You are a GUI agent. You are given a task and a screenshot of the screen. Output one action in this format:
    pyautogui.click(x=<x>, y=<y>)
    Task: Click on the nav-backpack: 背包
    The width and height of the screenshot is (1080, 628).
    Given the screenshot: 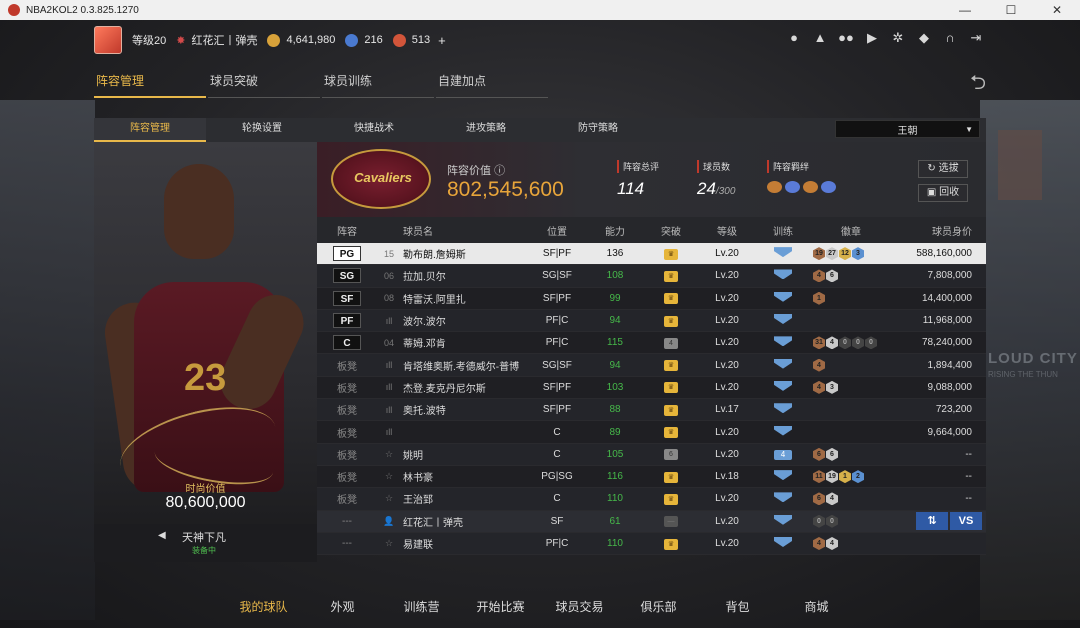 What is the action you would take?
    pyautogui.click(x=737, y=606)
    